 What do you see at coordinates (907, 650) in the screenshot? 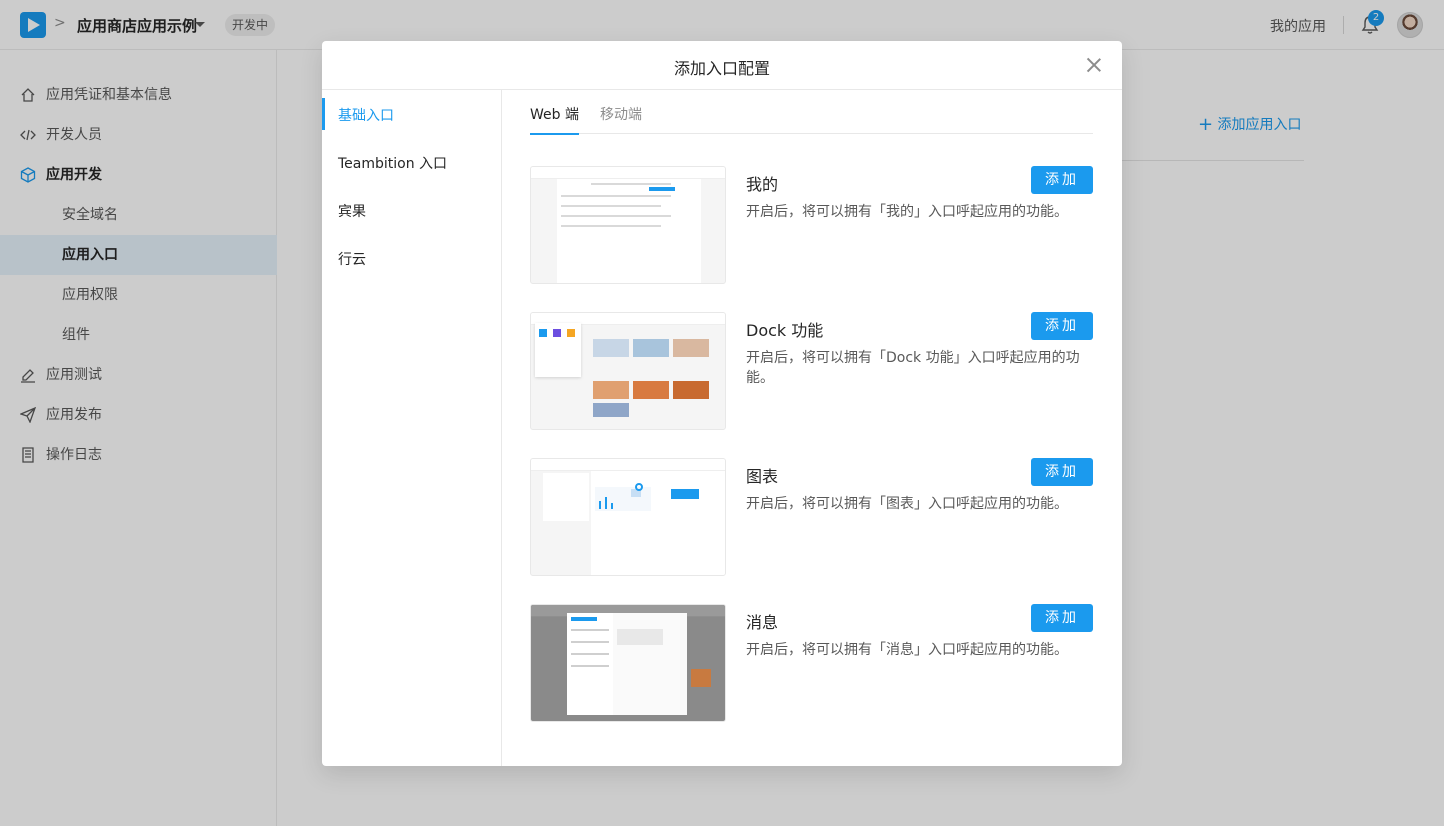
I see `entry-description: 开启后，将可以拥有「消息」入口呼起应用的功能。` at bounding box center [907, 650].